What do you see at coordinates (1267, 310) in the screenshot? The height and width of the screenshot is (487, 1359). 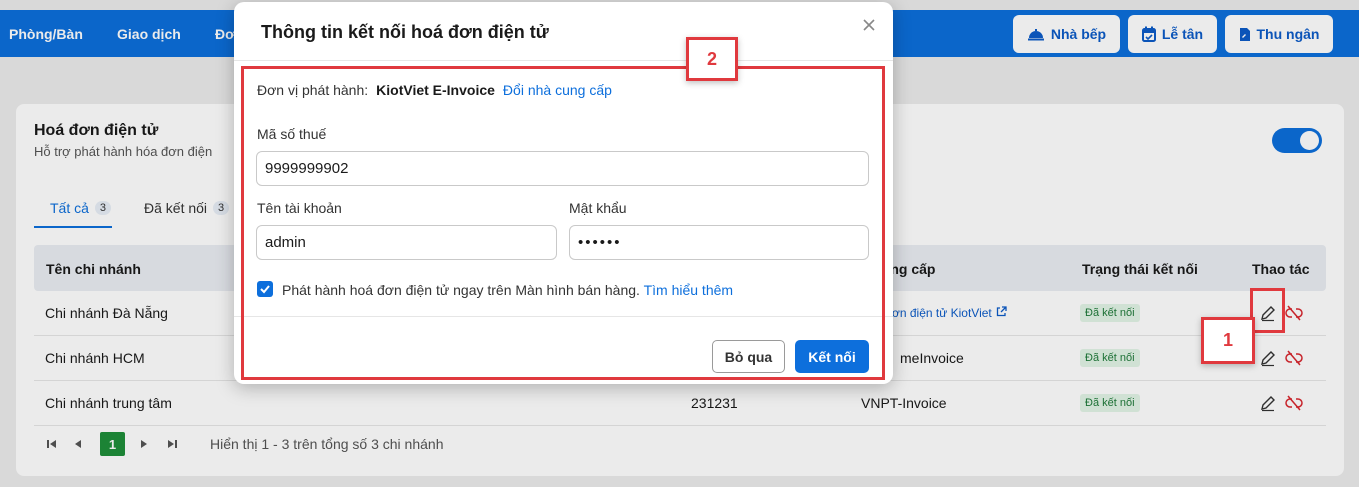 I see `annotation-box-edit-action` at bounding box center [1267, 310].